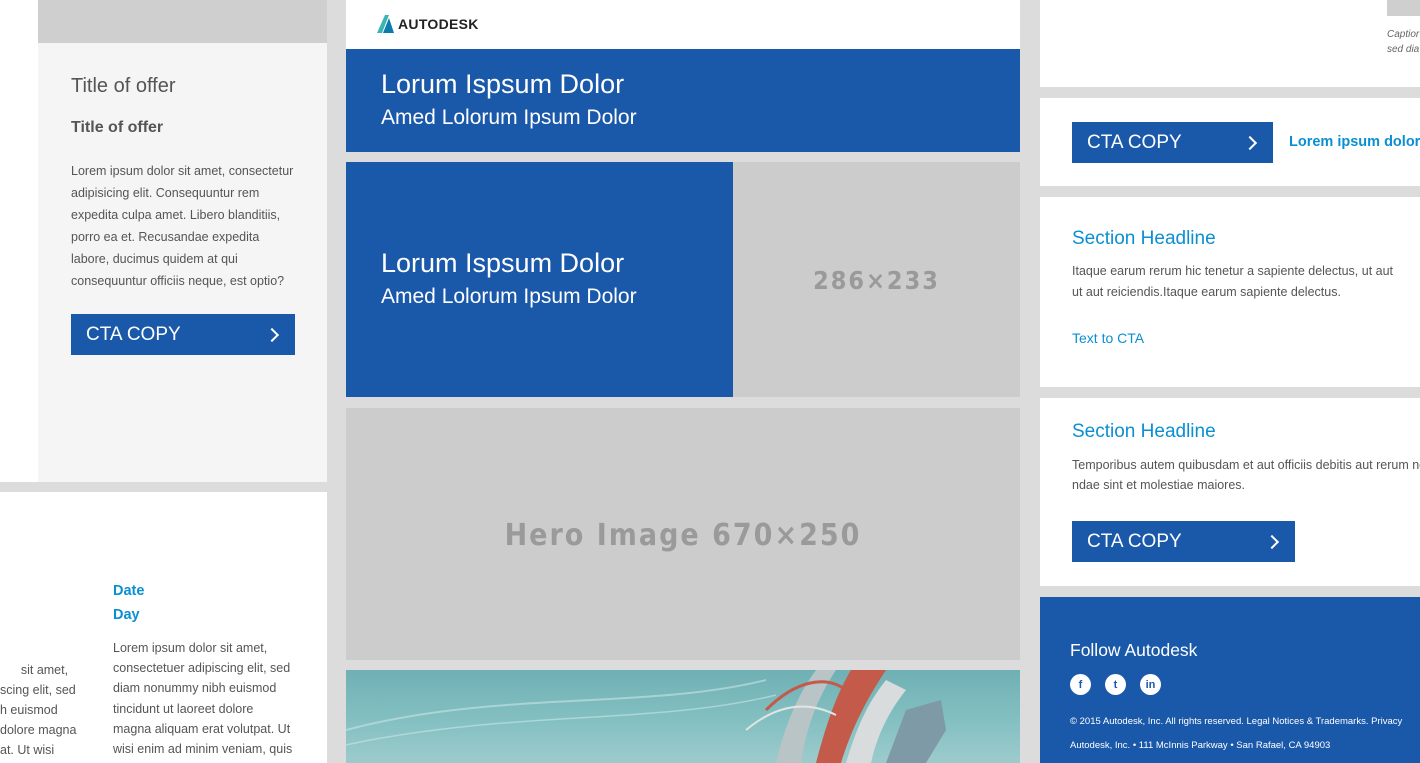 The width and height of the screenshot is (1420, 763). I want to click on cta-row-button: CTA COPY, so click(1172, 142).